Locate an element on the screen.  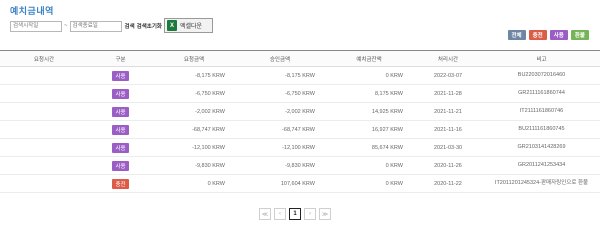
column-header-balance: 예치금잔액 is located at coordinates (369, 58).